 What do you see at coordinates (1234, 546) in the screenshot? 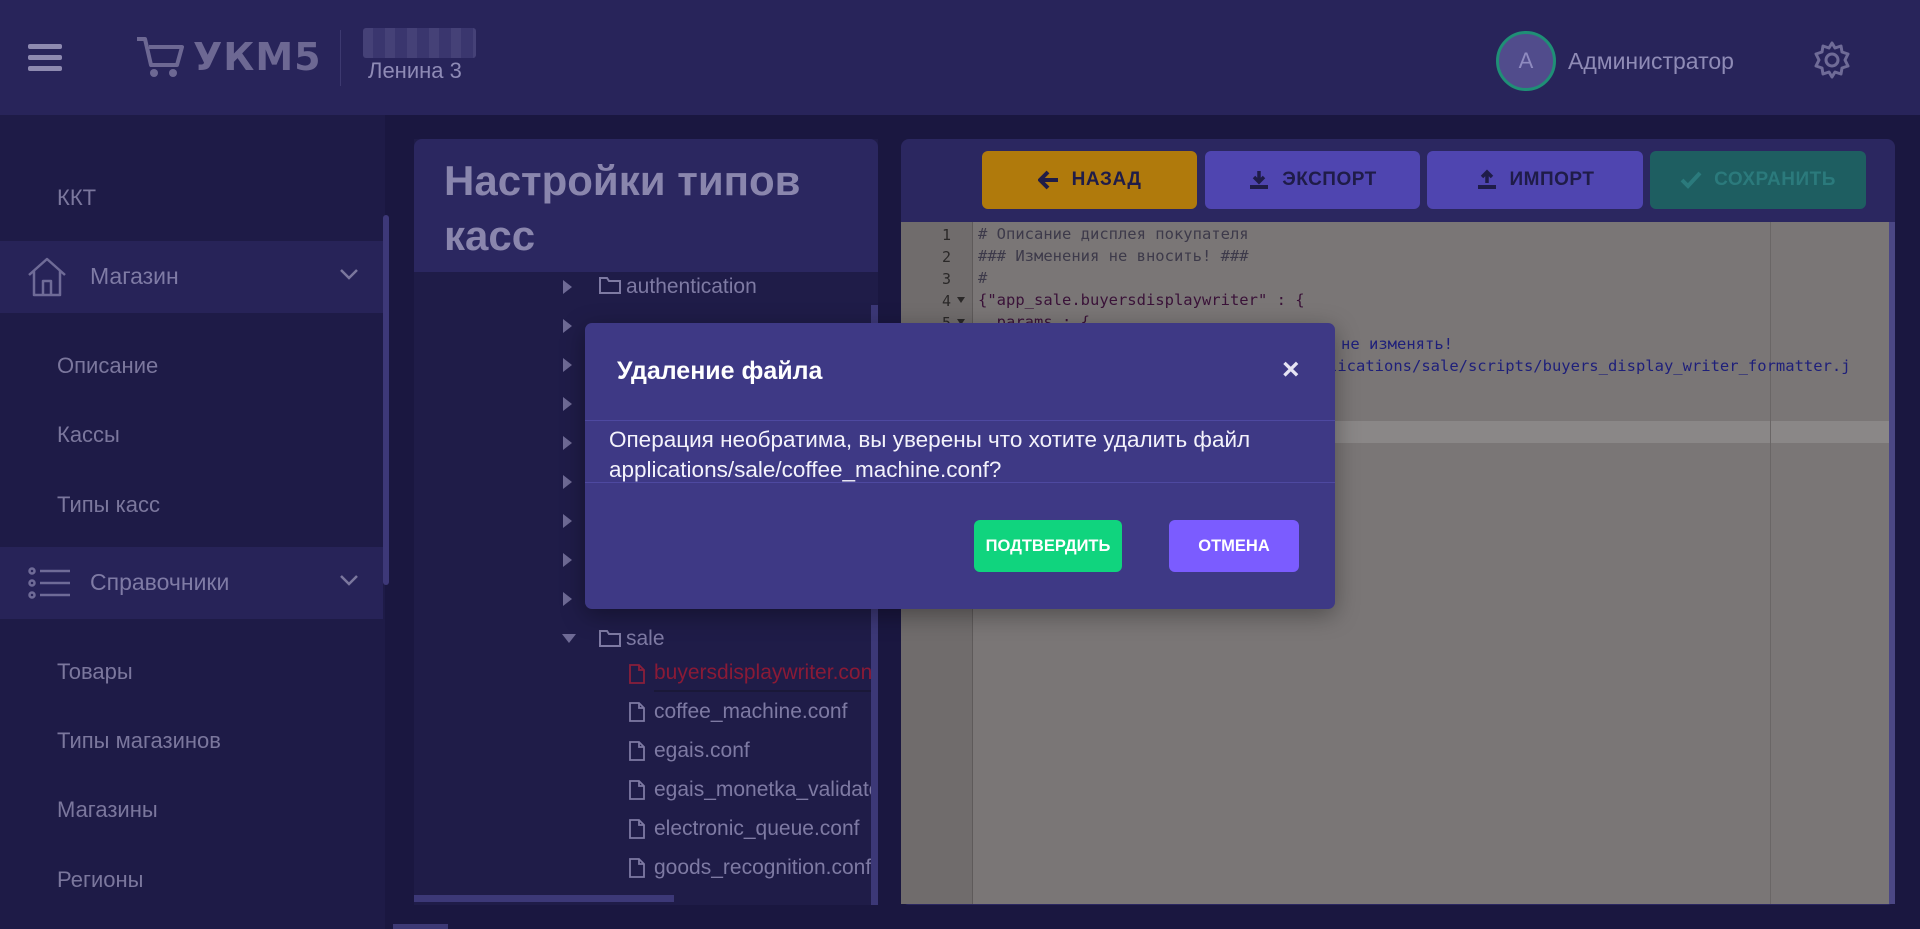
I see `cancel-button: ОТМЕНА` at bounding box center [1234, 546].